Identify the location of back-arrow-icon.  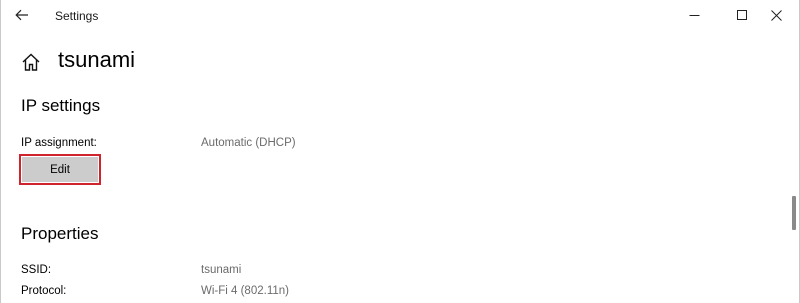
(21, 15).